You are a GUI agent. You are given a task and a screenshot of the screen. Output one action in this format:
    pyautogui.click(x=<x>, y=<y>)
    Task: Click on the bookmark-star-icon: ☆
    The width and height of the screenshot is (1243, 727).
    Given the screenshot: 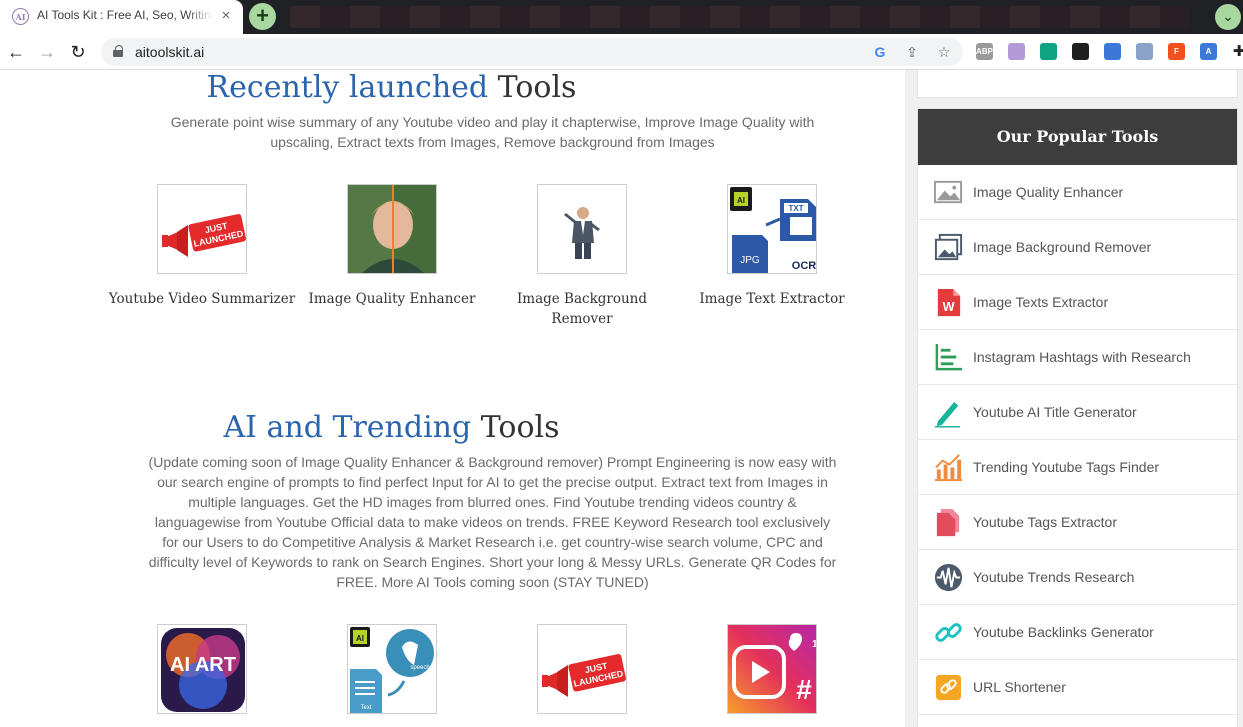 What is the action you would take?
    pyautogui.click(x=944, y=52)
    